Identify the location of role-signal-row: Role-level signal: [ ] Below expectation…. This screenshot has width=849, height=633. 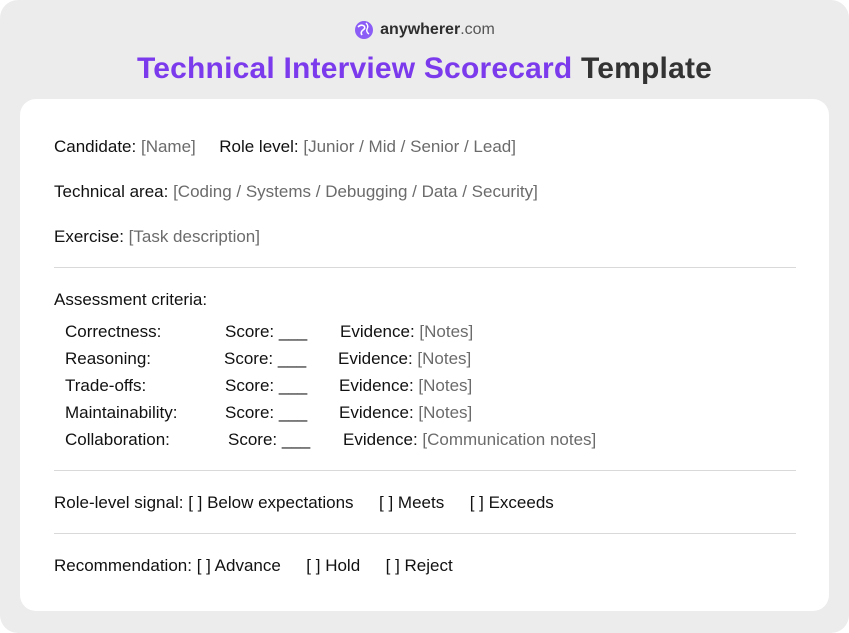
(304, 502).